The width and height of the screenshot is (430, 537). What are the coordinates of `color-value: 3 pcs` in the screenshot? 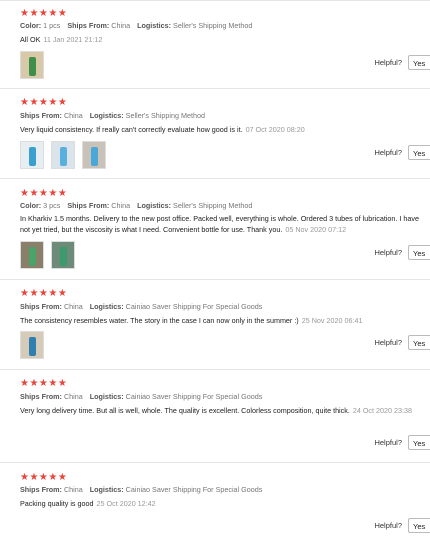 It's located at (52, 205).